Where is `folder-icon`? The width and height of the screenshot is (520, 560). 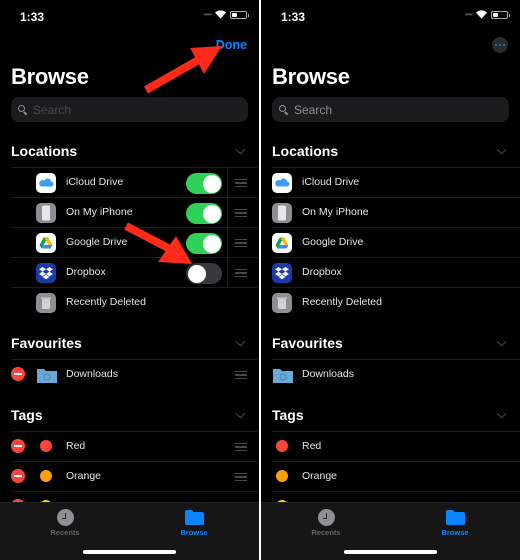 folder-icon is located at coordinates (455, 517).